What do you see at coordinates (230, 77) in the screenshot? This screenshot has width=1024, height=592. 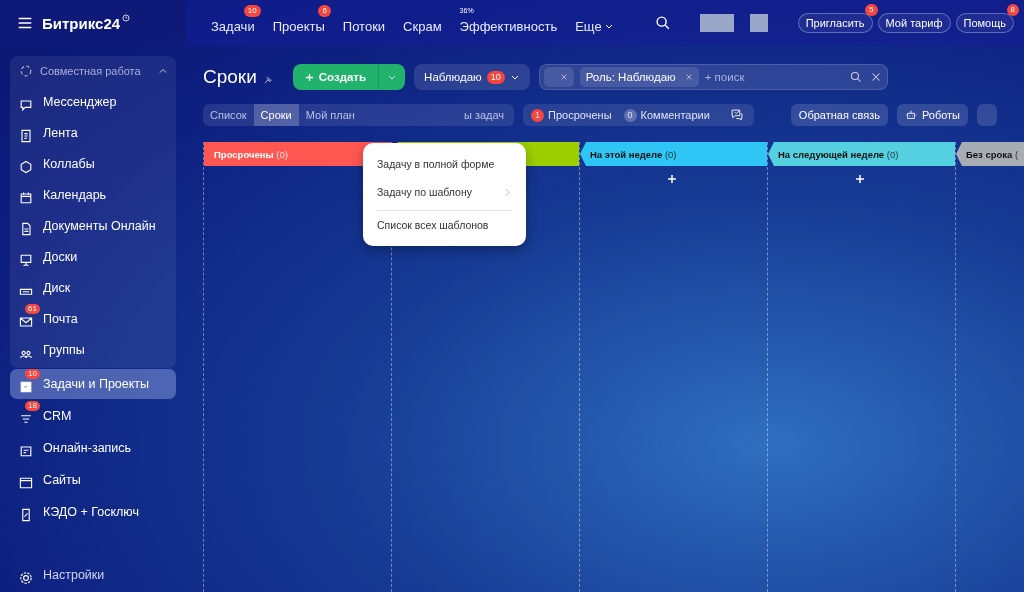 I see `page-title: Сроки` at bounding box center [230, 77].